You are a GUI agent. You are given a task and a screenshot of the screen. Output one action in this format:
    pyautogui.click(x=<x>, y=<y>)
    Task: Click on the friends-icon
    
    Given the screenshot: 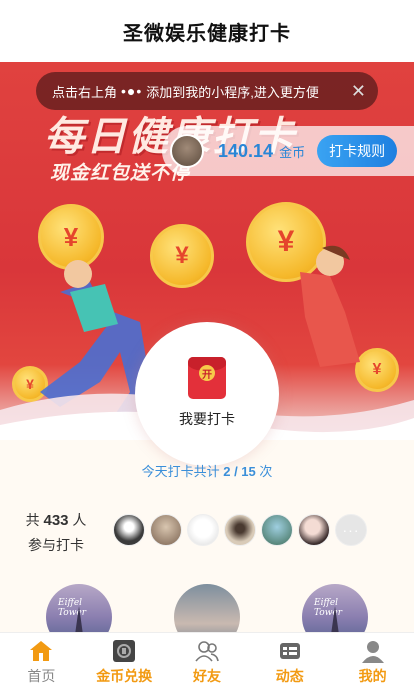 What is the action you would take?
    pyautogui.click(x=207, y=651)
    